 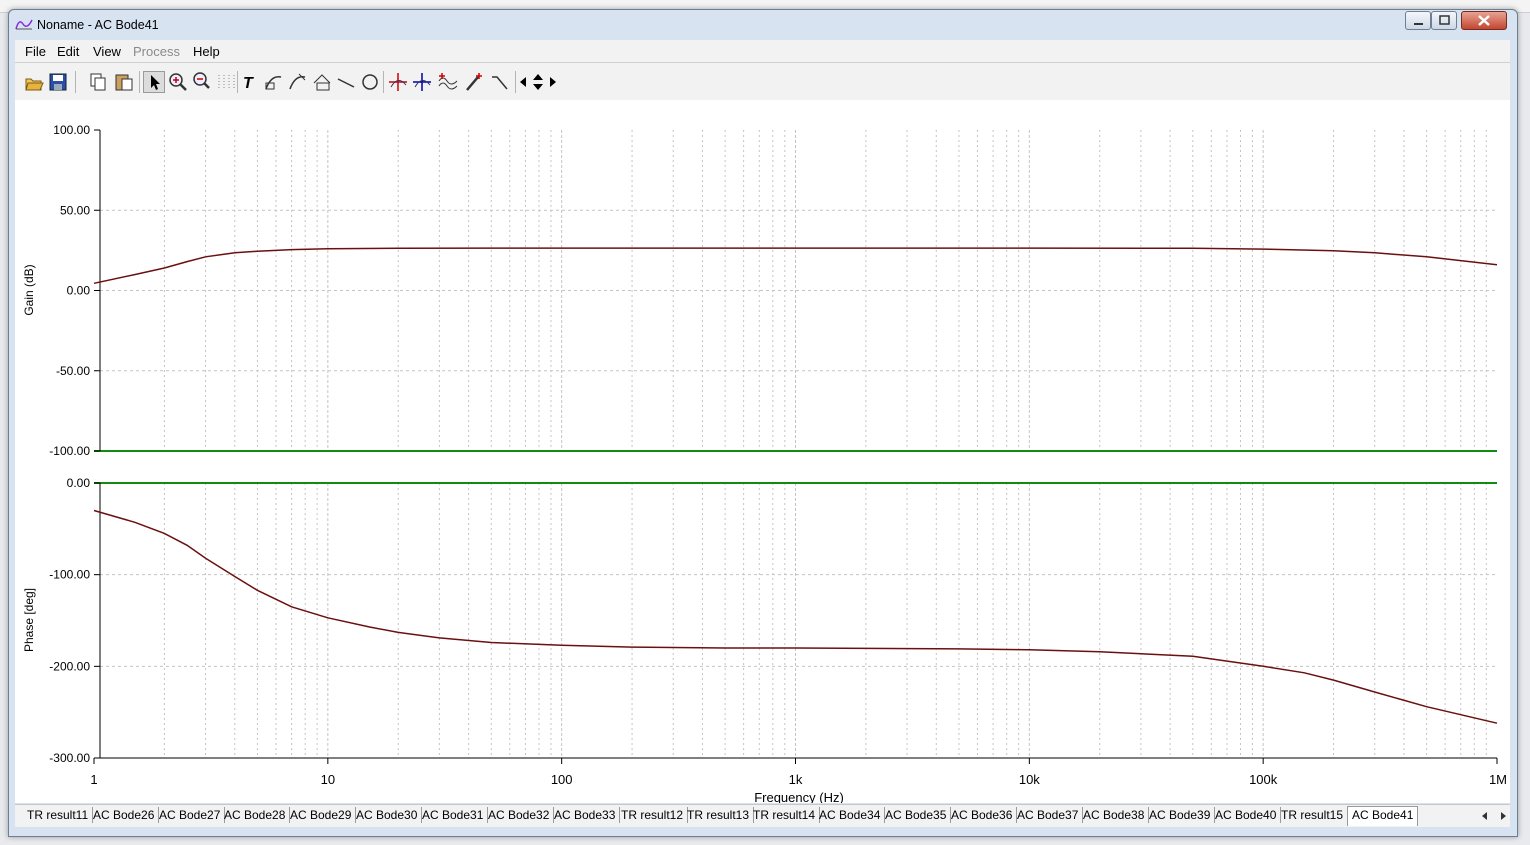 I want to click on result-tab: AC Bode26, so click(x=124, y=815).